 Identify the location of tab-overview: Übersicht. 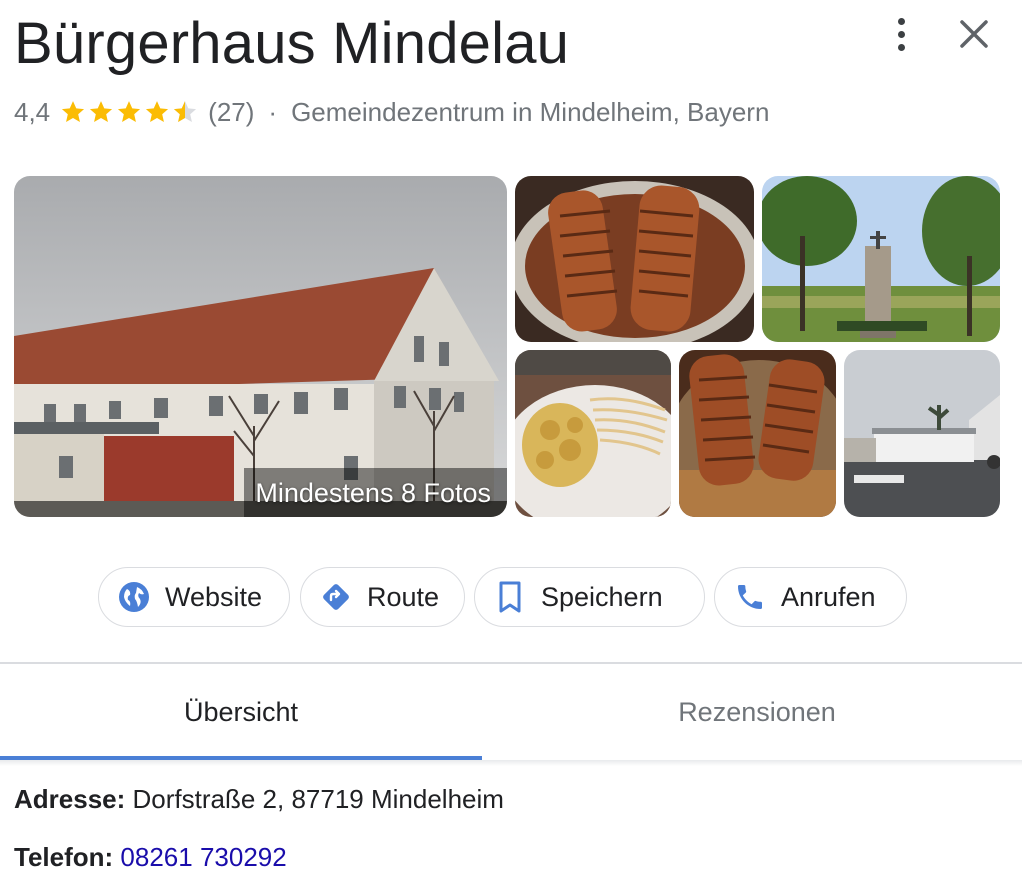
(241, 712).